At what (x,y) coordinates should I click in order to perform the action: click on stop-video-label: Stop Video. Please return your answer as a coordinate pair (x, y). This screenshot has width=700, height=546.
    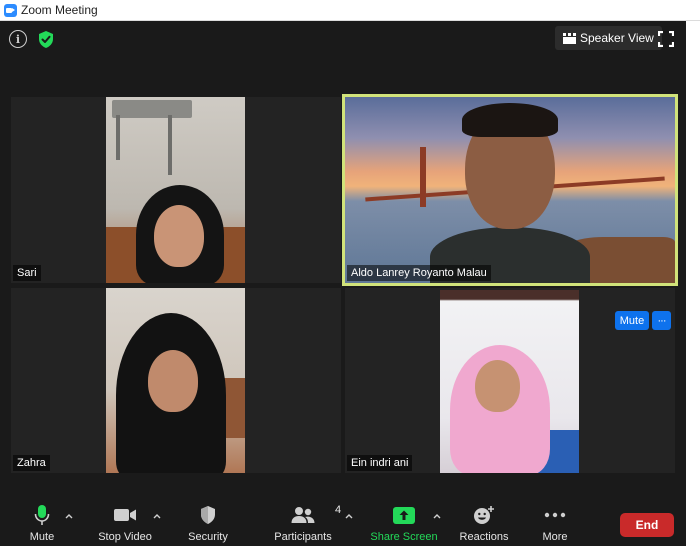
    Looking at the image, I should click on (125, 537).